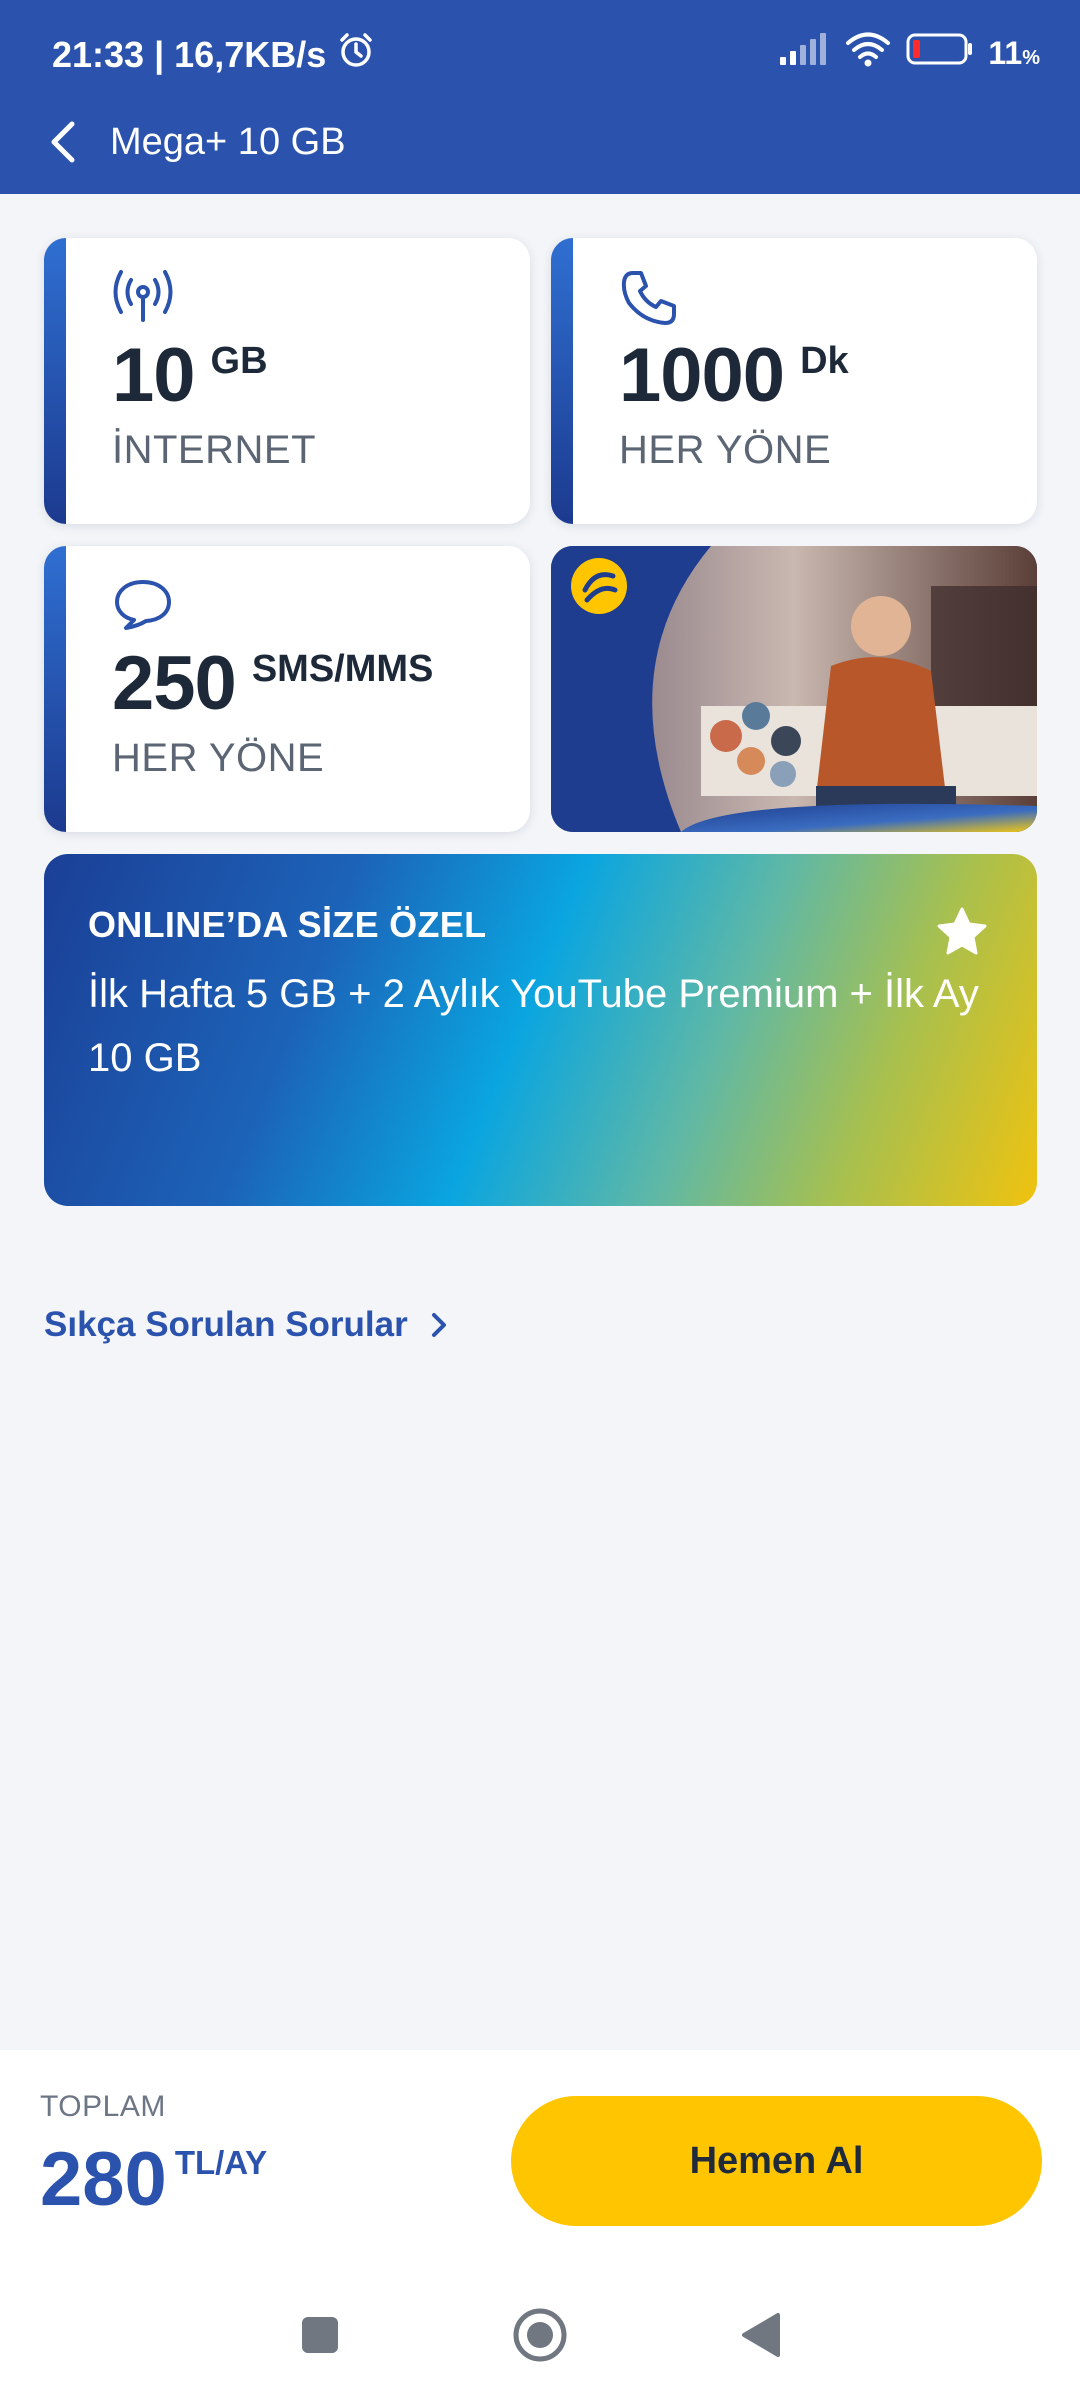 Image resolution: width=1080 pixels, height=2400 pixels. I want to click on total-price: 280 TL/AY, so click(153, 2180).